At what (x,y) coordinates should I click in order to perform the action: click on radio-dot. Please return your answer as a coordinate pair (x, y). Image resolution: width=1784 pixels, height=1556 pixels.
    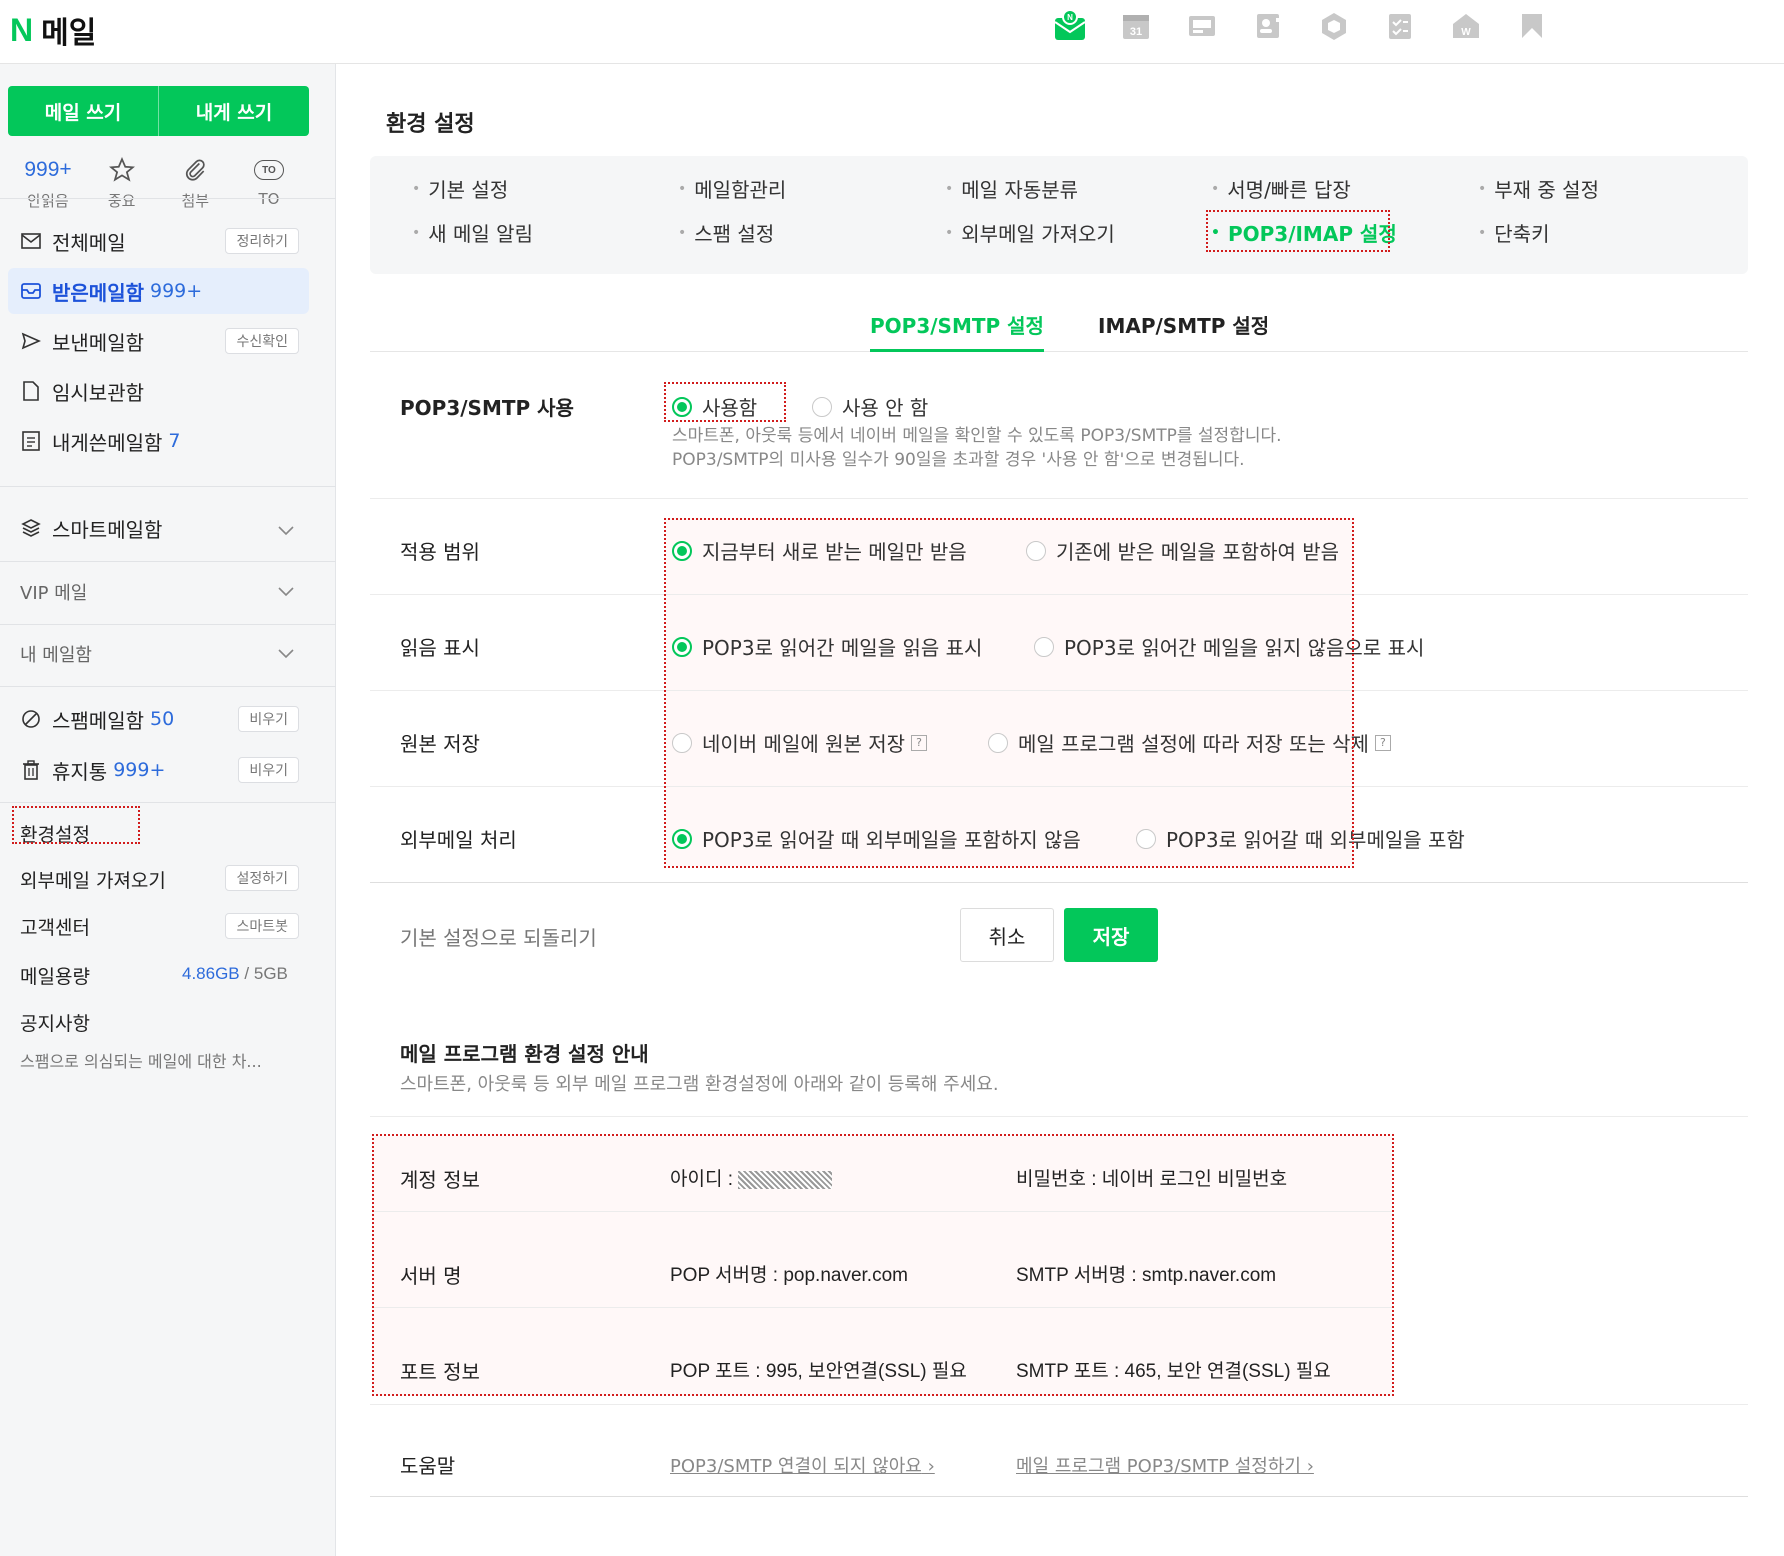
    Looking at the image, I should click on (822, 406).